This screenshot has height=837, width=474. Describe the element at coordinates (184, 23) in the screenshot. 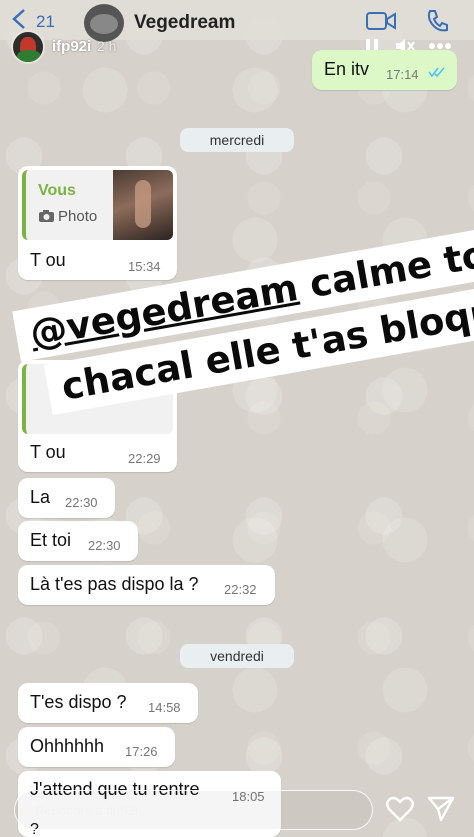

I see `contact-name: Vegedream` at that location.